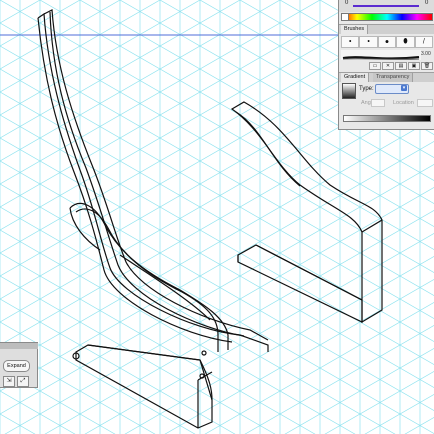 Image resolution: width=434 pixels, height=434 pixels. I want to click on brush-cells-row: • • ● ⬮ /, so click(387, 42).